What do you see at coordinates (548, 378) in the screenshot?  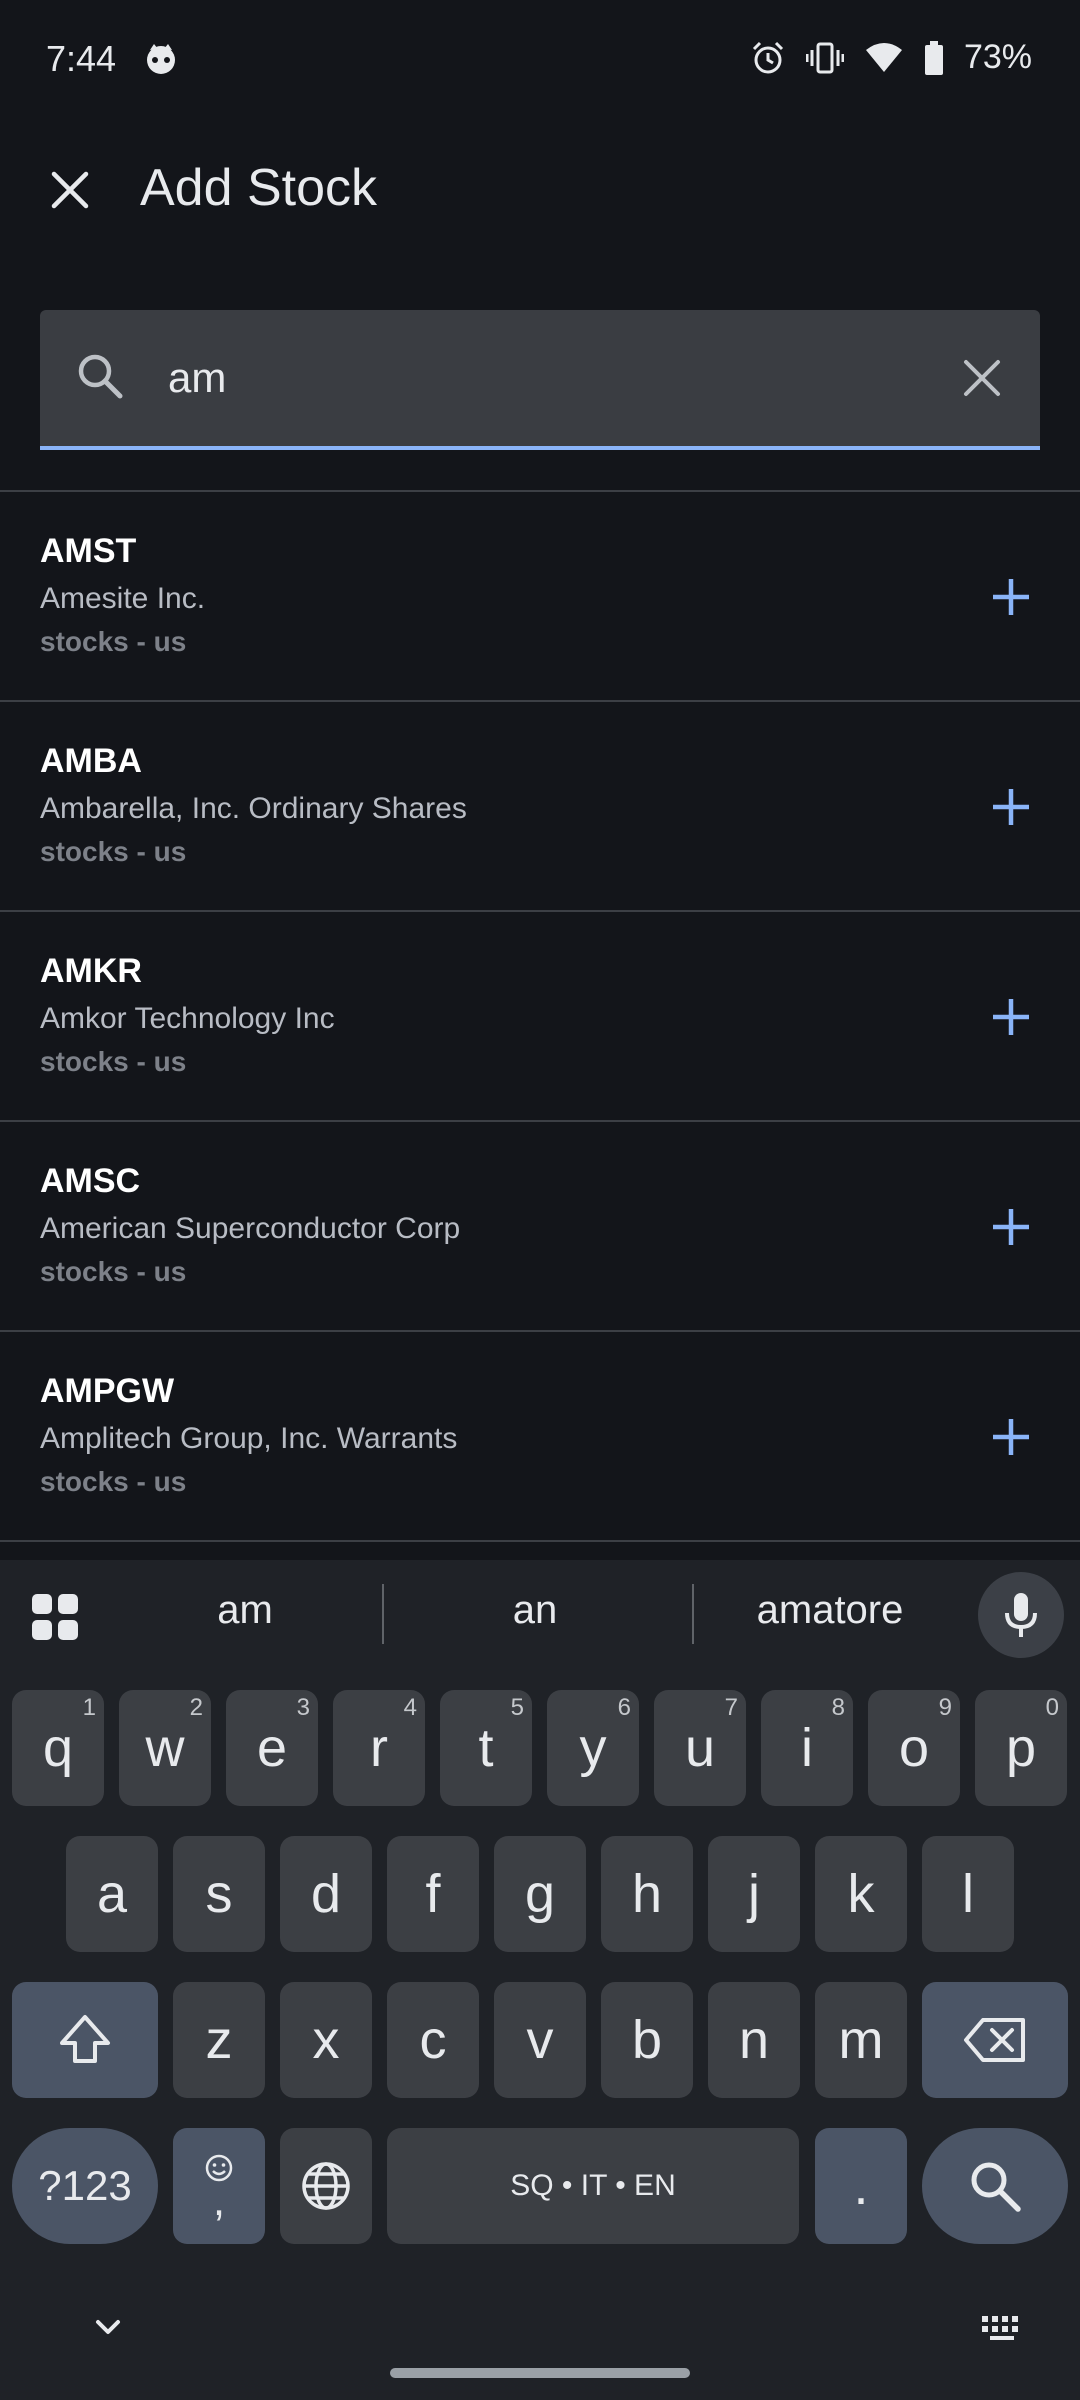 I see `search-input` at bounding box center [548, 378].